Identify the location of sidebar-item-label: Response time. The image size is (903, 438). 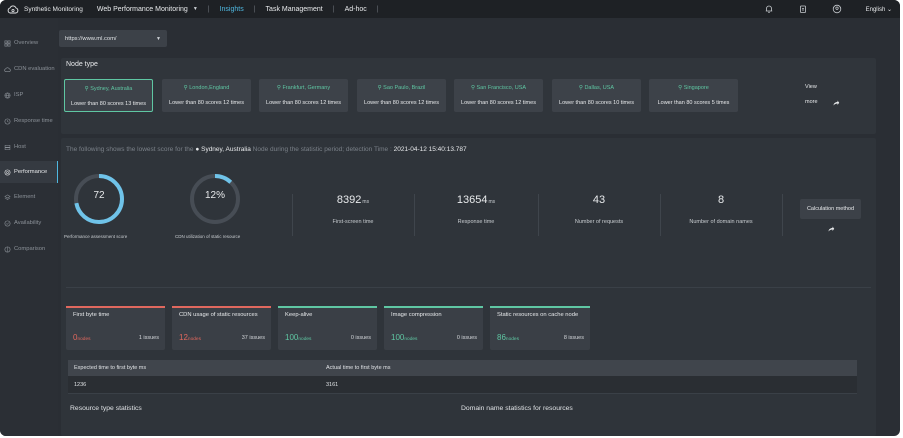
(33, 121).